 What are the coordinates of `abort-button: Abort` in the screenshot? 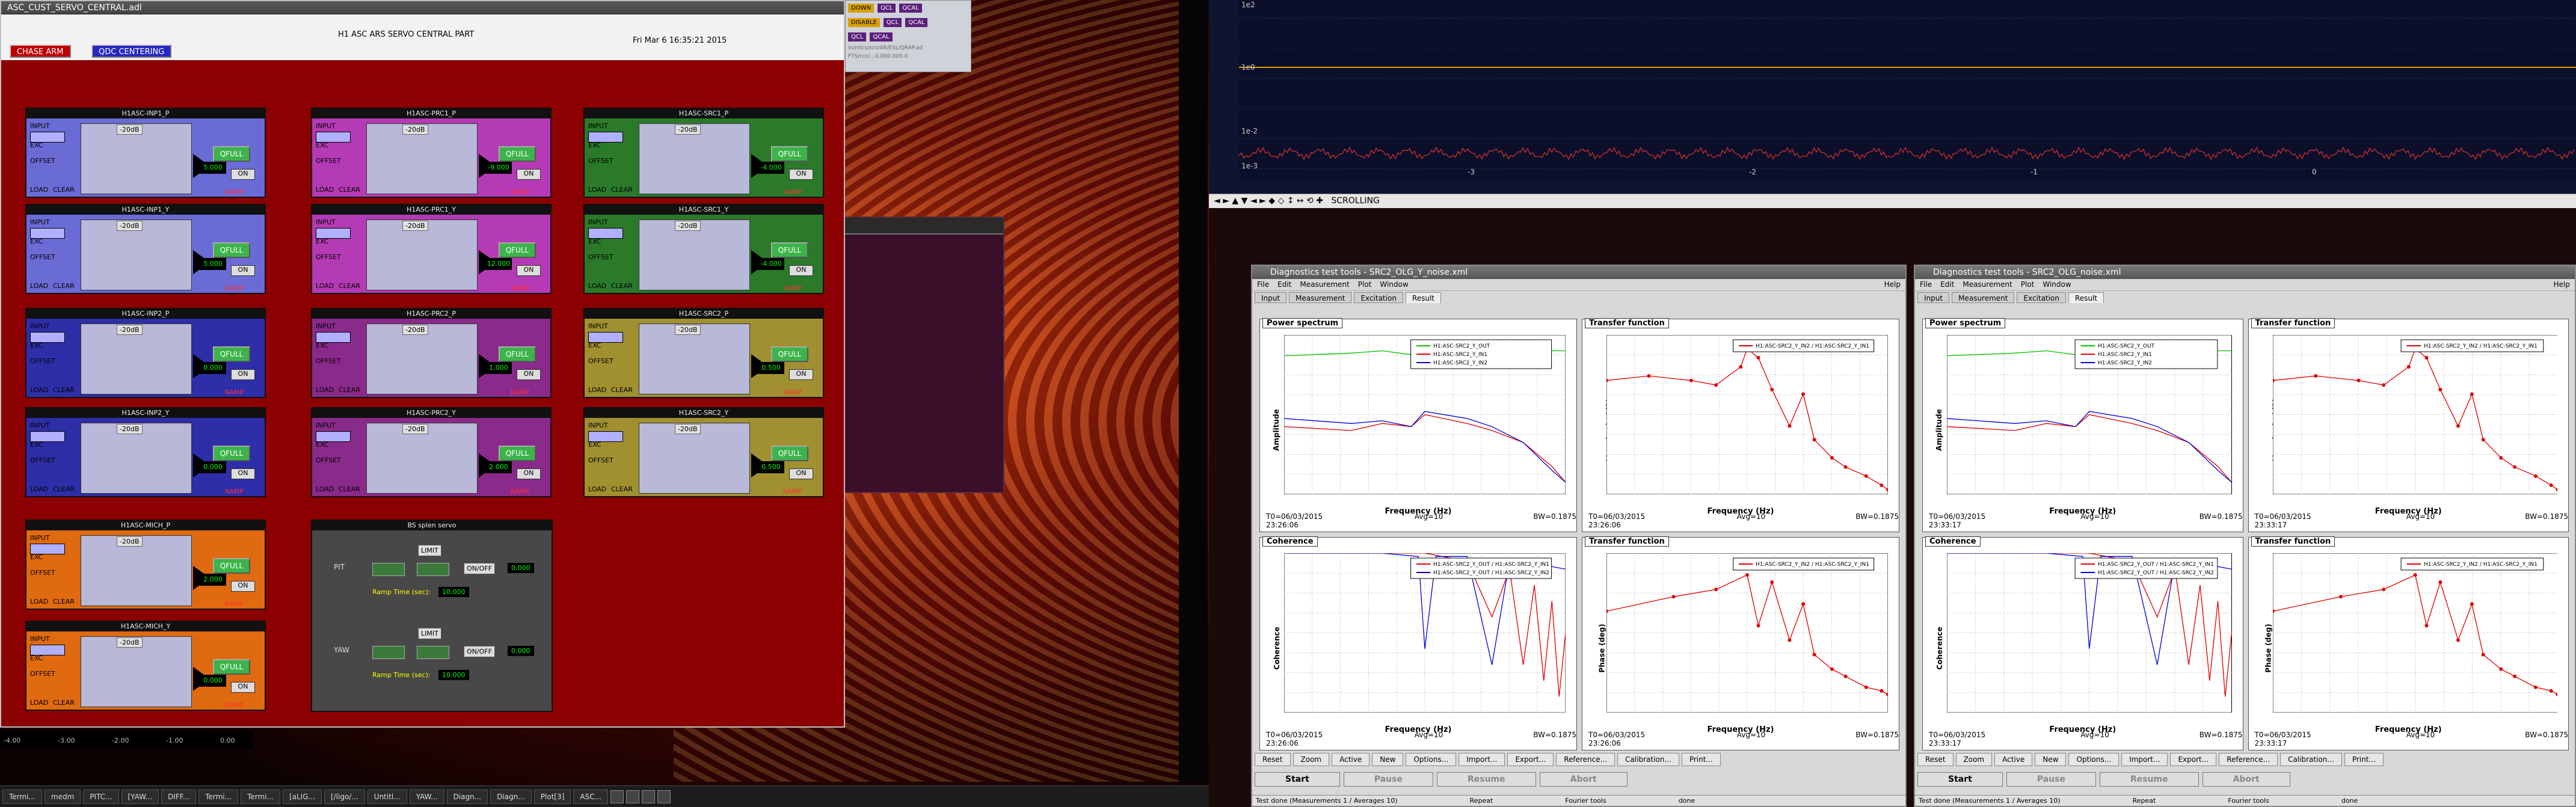 It's located at (2246, 780).